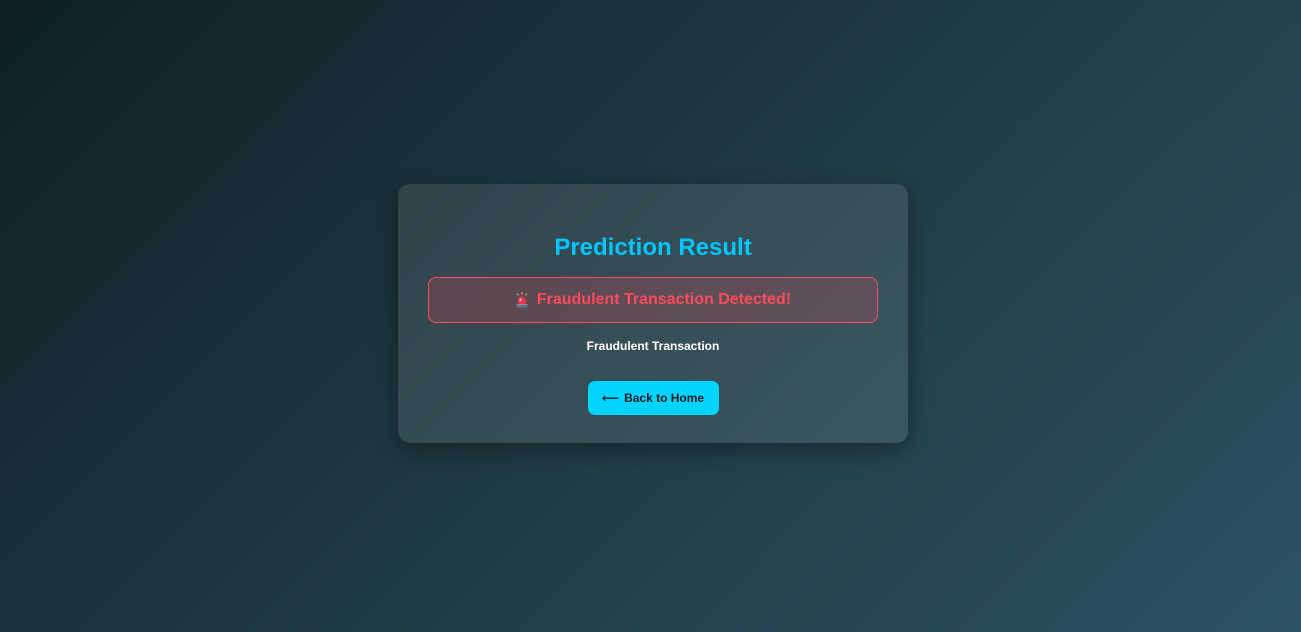 The width and height of the screenshot is (1301, 632). I want to click on alert-message: Fraudulent Transaction Detected!, so click(664, 299).